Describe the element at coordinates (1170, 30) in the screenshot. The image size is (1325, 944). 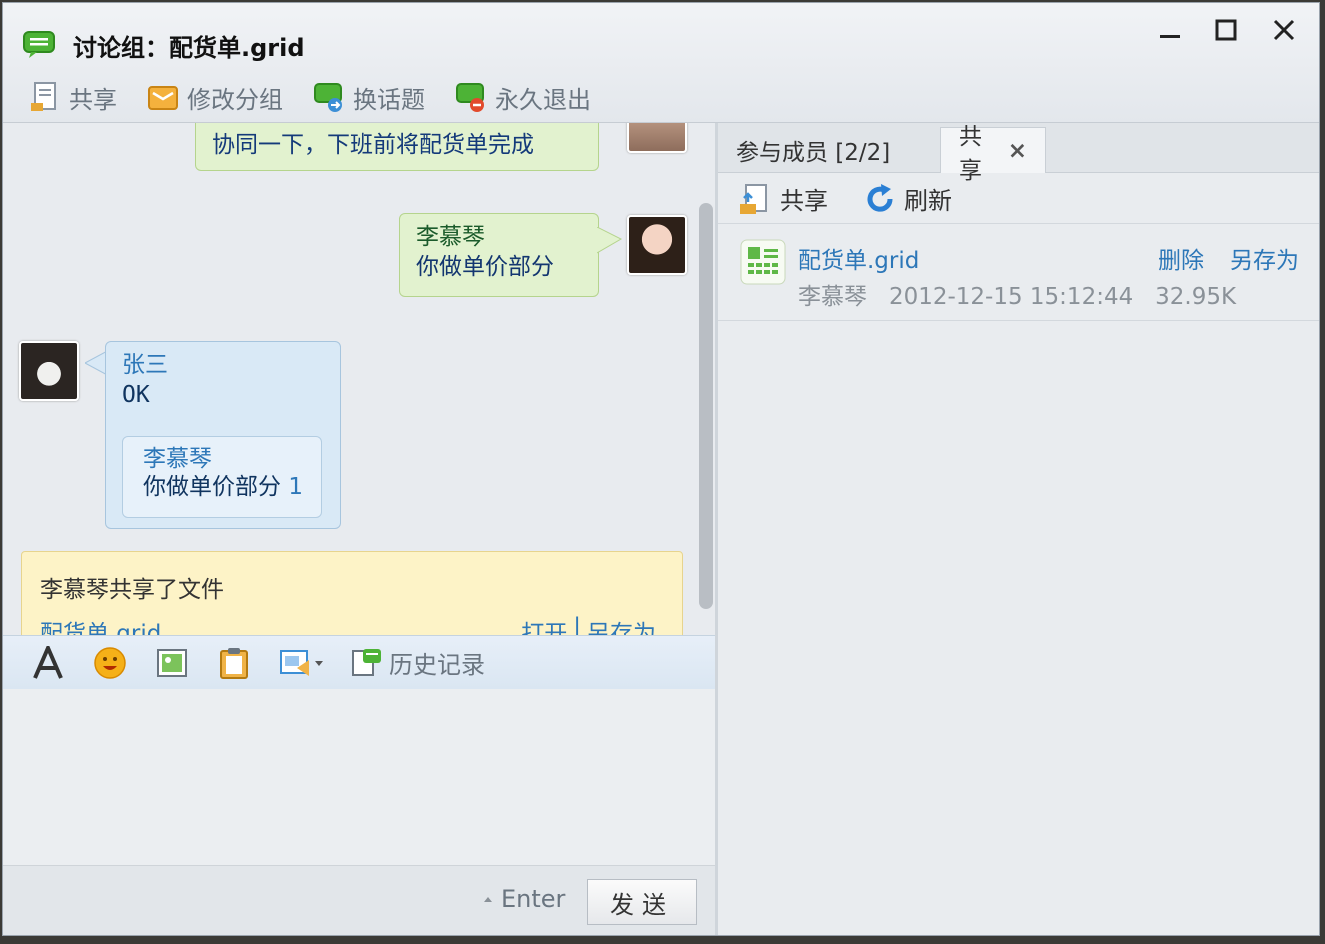
I see `minimize-button` at that location.